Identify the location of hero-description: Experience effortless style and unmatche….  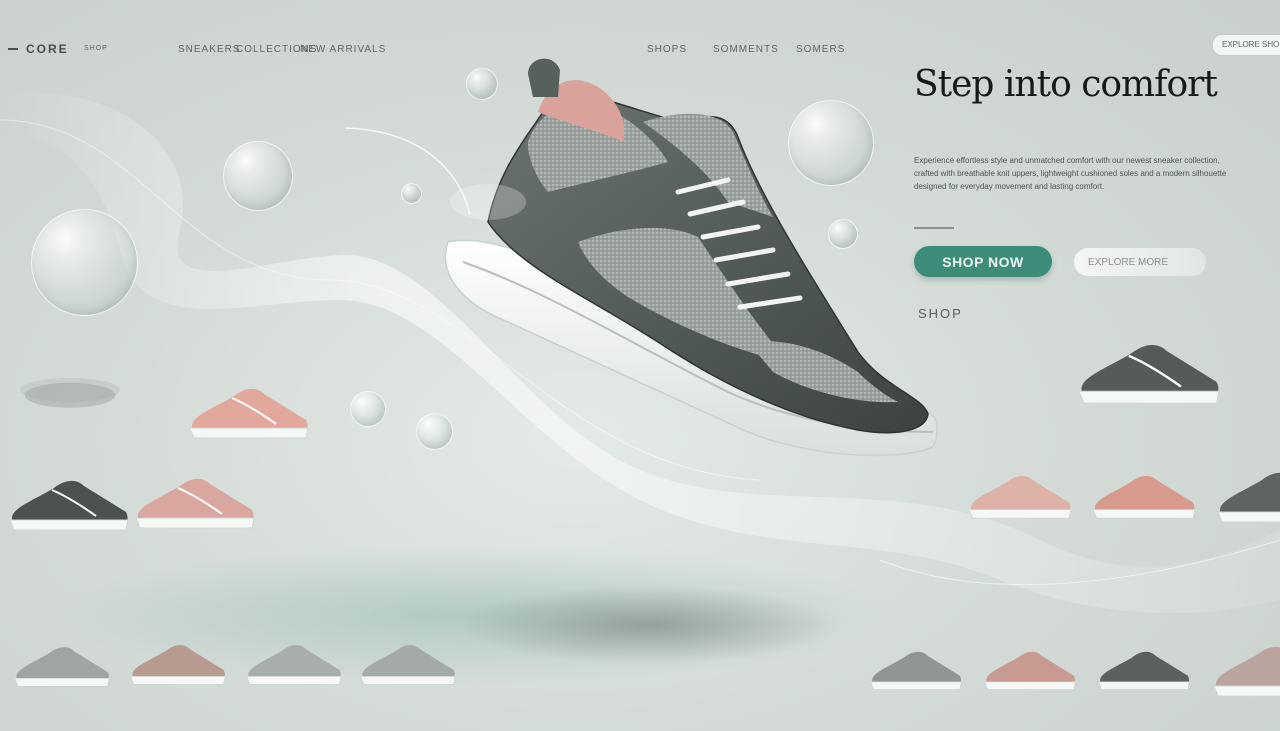
(1070, 173).